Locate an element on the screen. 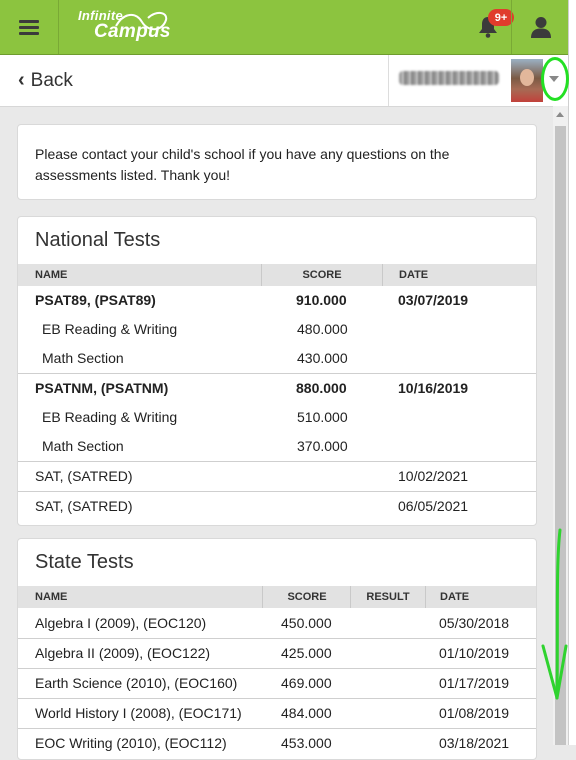  section-title: State Tests is located at coordinates (84, 562).